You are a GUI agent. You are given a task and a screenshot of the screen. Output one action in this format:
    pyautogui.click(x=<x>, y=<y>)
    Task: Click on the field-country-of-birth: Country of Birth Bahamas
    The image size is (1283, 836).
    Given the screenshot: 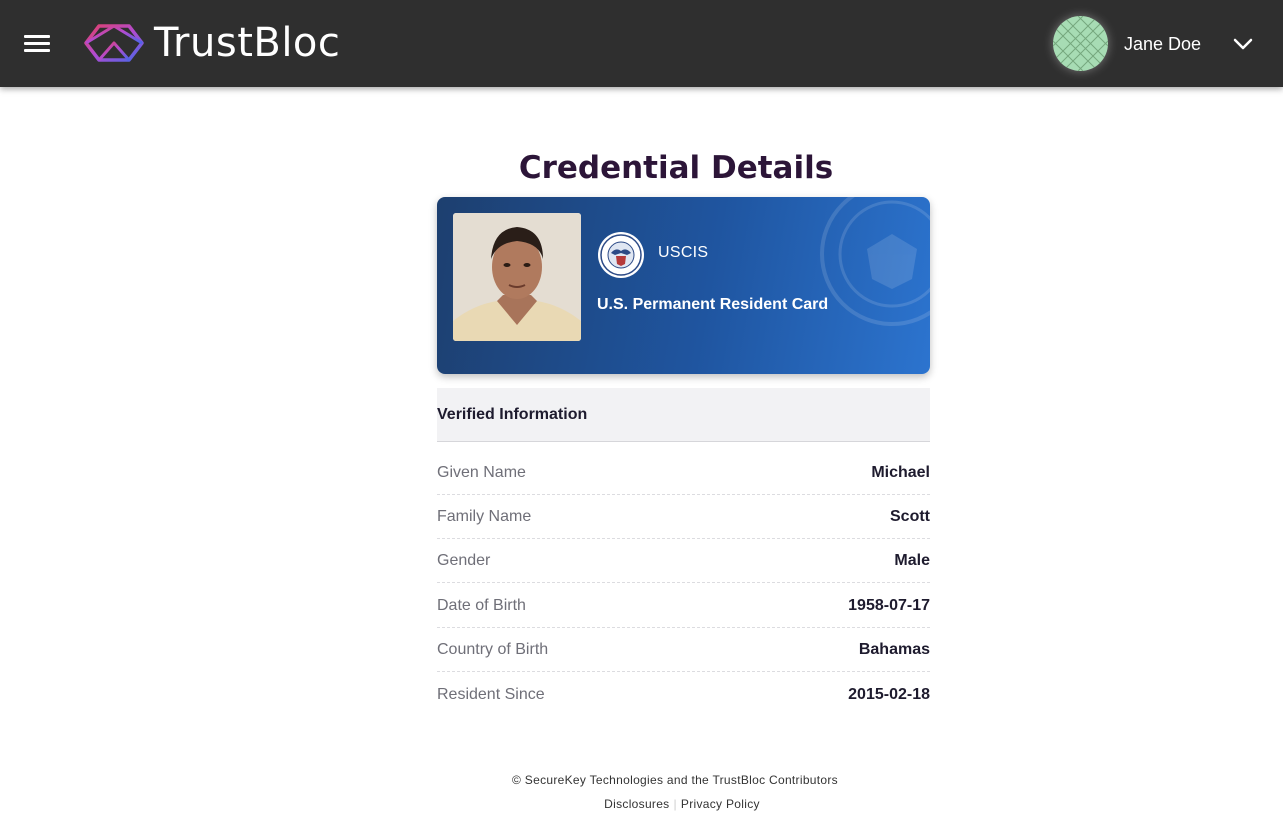 What is the action you would take?
    pyautogui.click(x=683, y=650)
    